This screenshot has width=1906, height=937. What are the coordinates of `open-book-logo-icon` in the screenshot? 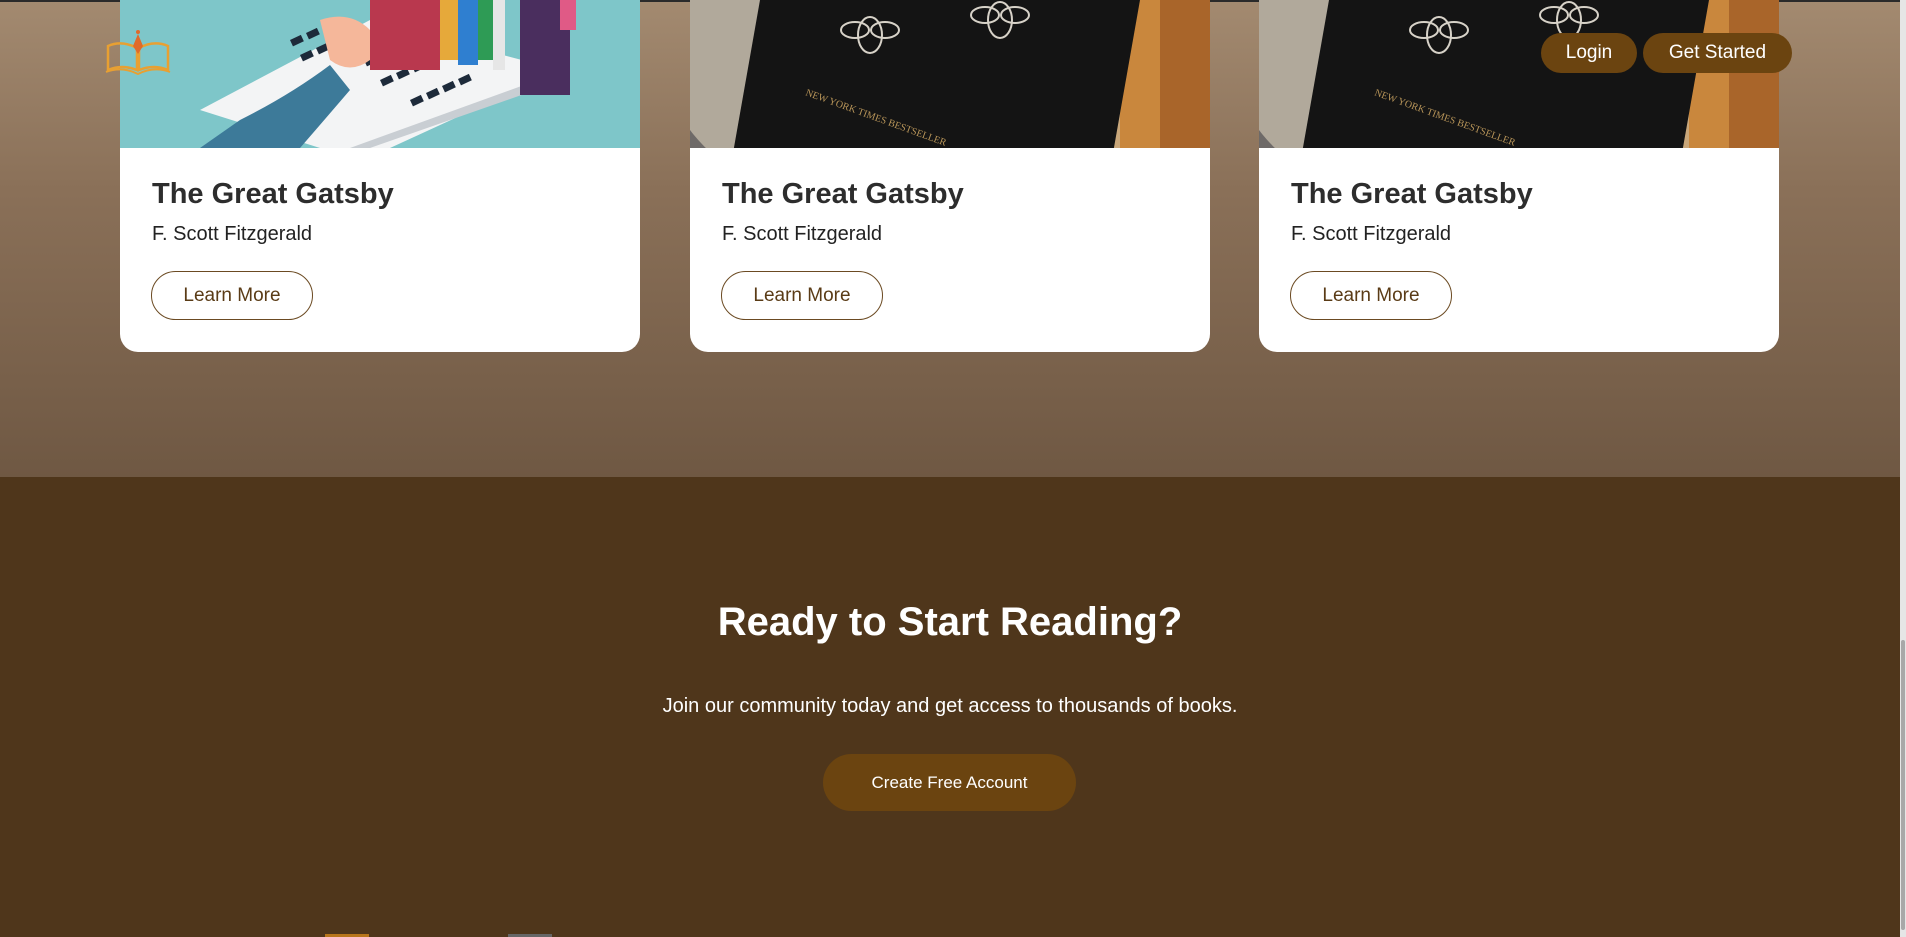 It's located at (138, 52).